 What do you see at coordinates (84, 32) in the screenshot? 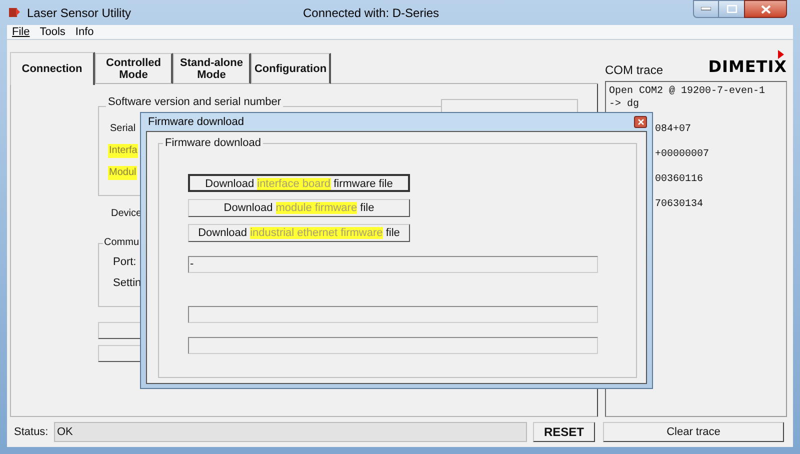
I see `menu-item: Info` at bounding box center [84, 32].